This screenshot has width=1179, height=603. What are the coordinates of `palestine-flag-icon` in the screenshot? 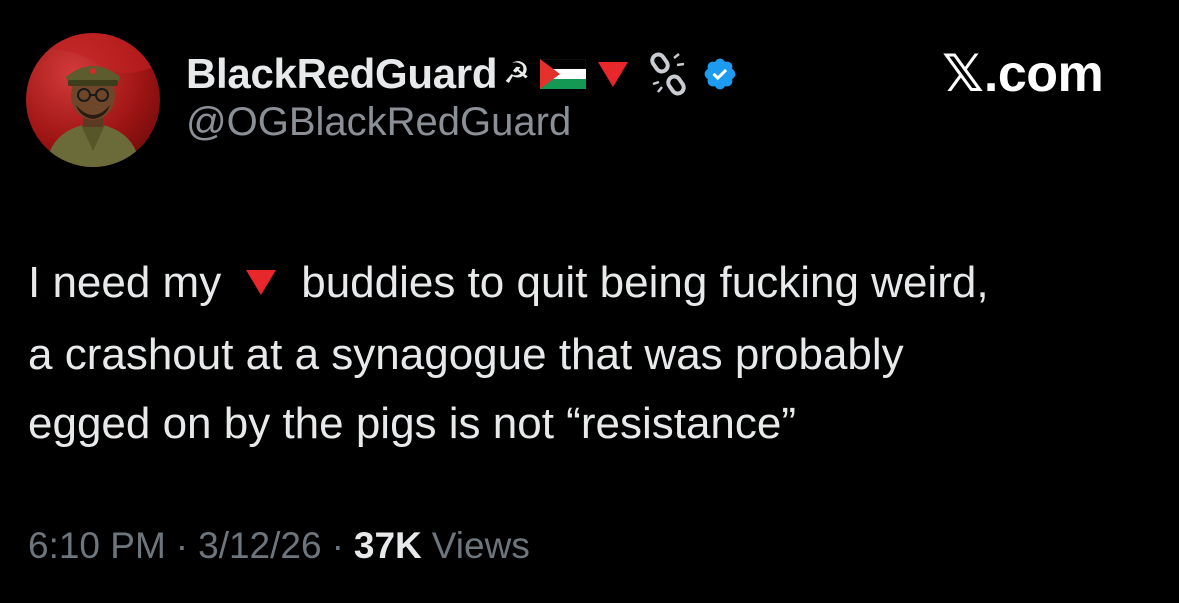 It's located at (563, 74).